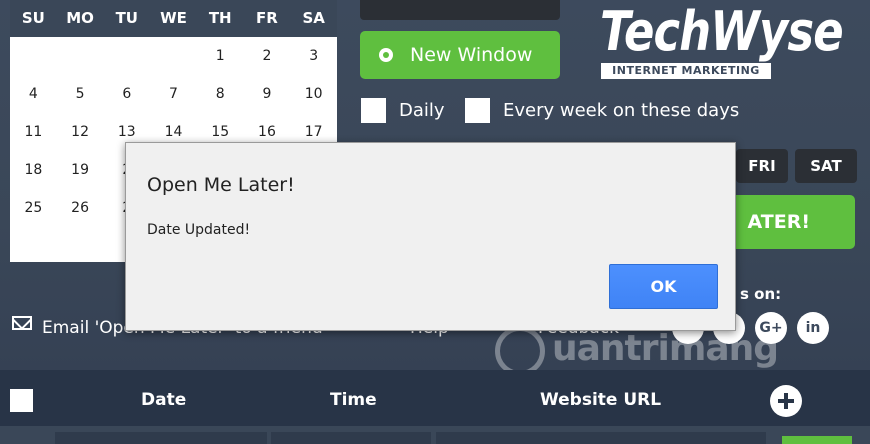  What do you see at coordinates (373, 110) in the screenshot?
I see `daily-checkbox` at bounding box center [373, 110].